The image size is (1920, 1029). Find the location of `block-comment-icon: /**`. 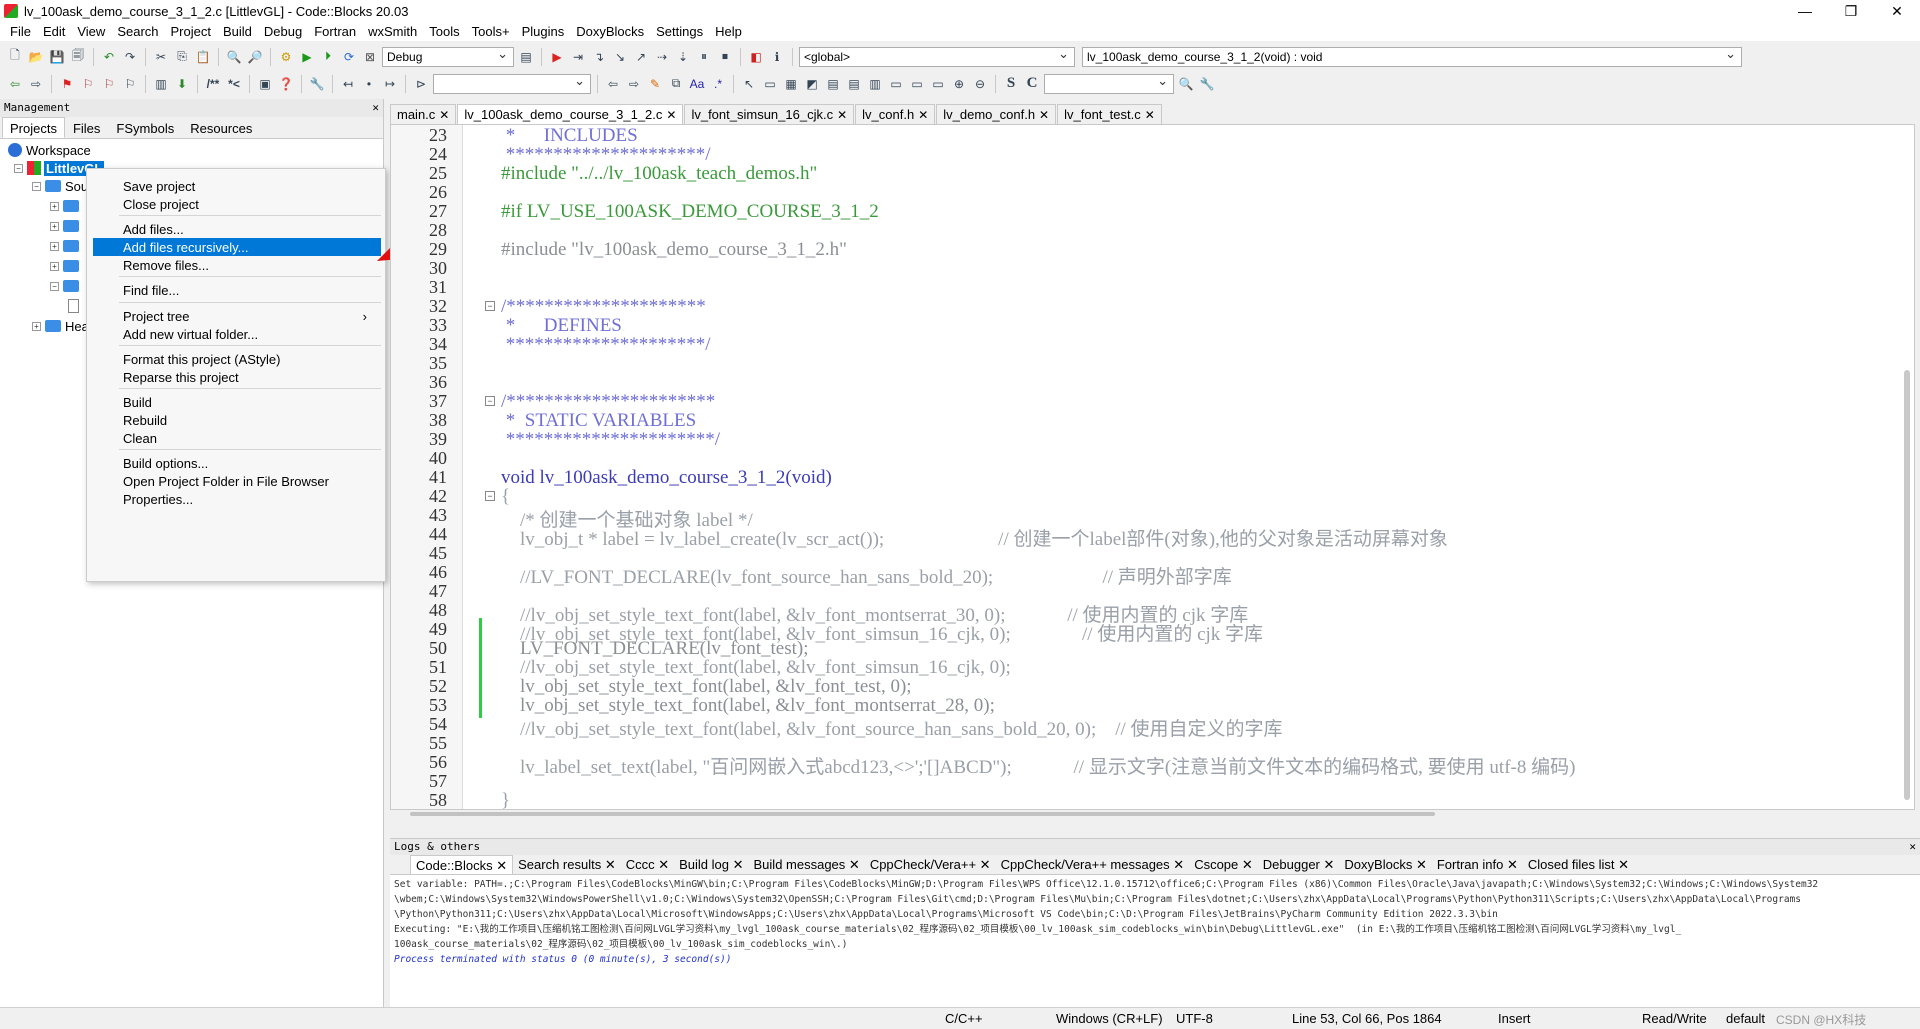

block-comment-icon: /** is located at coordinates (213, 84).